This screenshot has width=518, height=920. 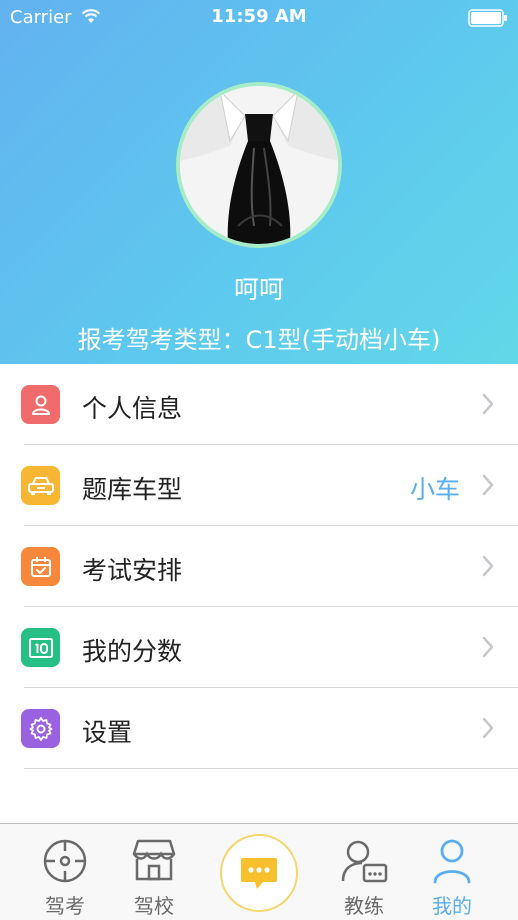 I want to click on avatar, so click(x=259, y=165).